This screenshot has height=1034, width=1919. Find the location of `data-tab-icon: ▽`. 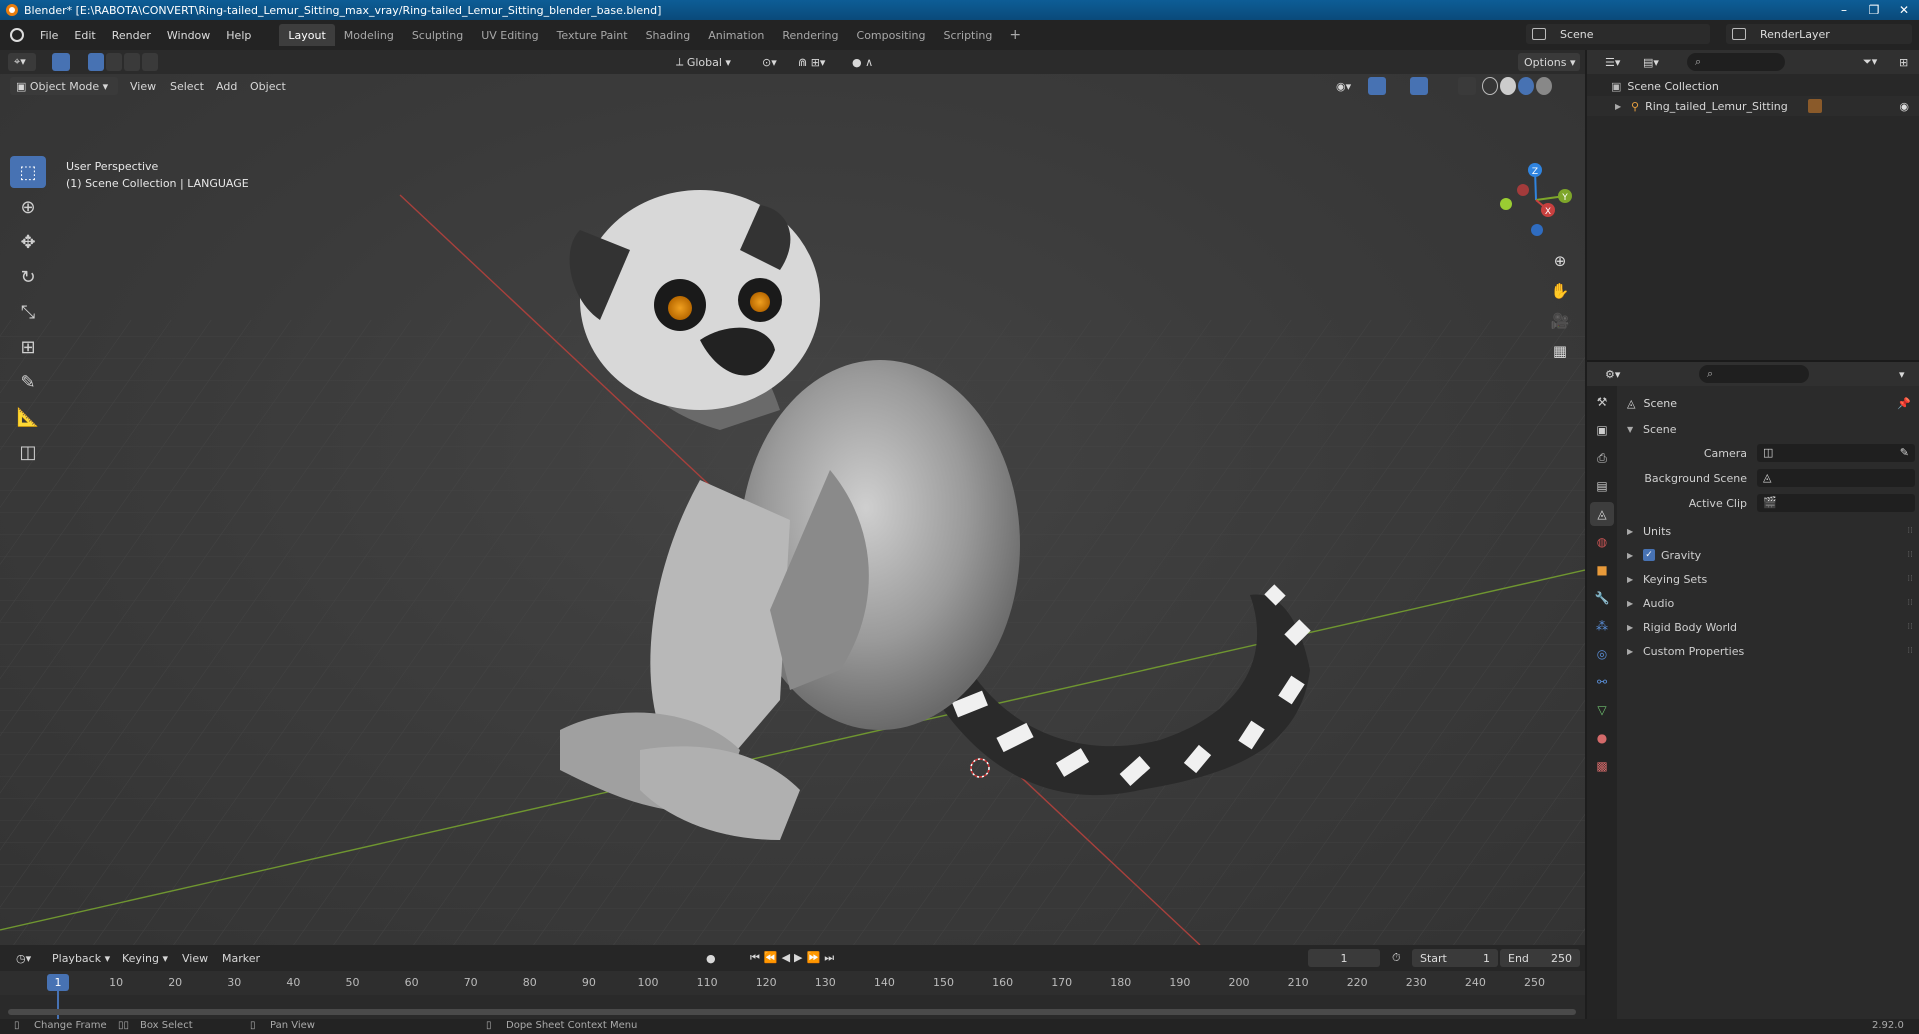

data-tab-icon: ▽ is located at coordinates (1602, 710).